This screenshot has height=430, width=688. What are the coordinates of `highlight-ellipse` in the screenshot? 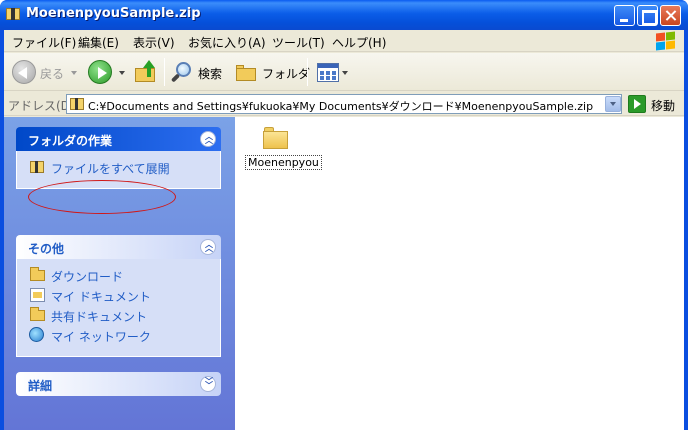 It's located at (102, 197).